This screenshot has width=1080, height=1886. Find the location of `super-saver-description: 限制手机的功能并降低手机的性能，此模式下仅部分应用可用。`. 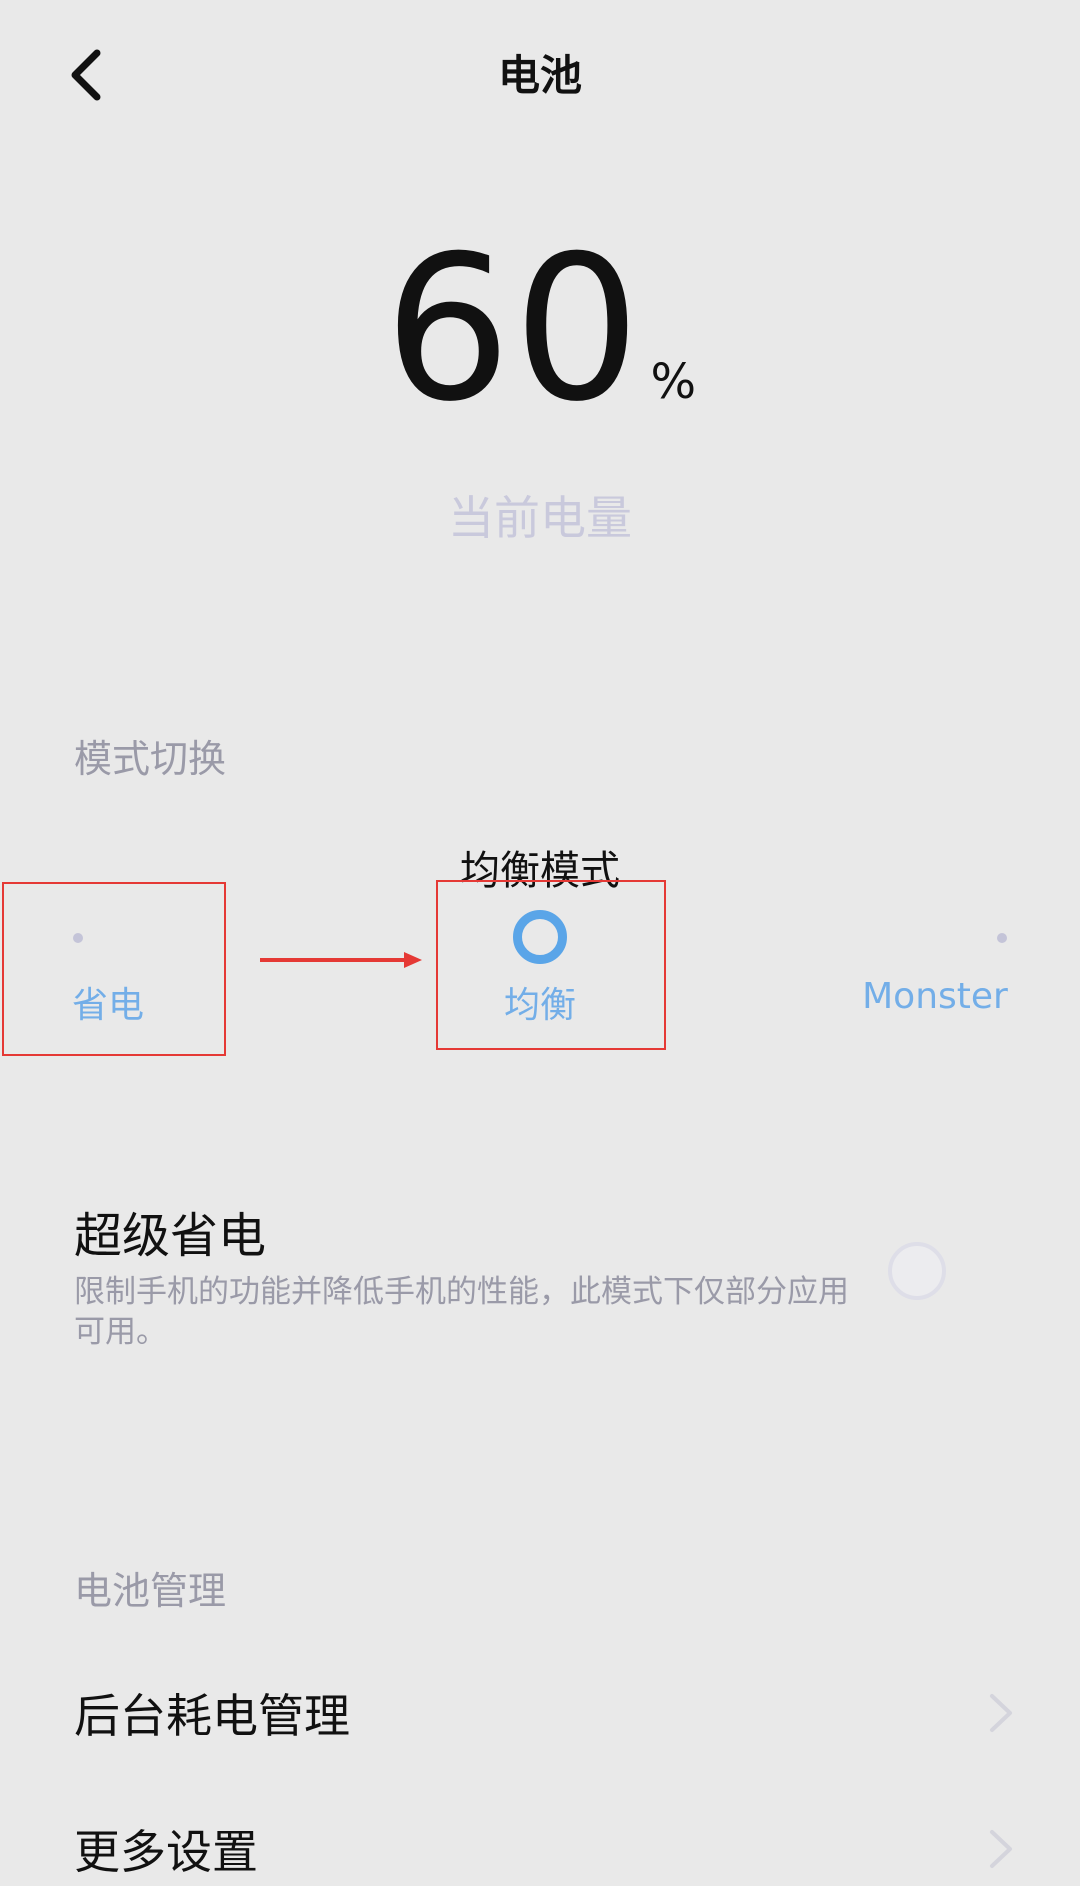

super-saver-description: 限制手机的功能并降低手机的性能，此模式下仅部分应用可用。 is located at coordinates (461, 1312).